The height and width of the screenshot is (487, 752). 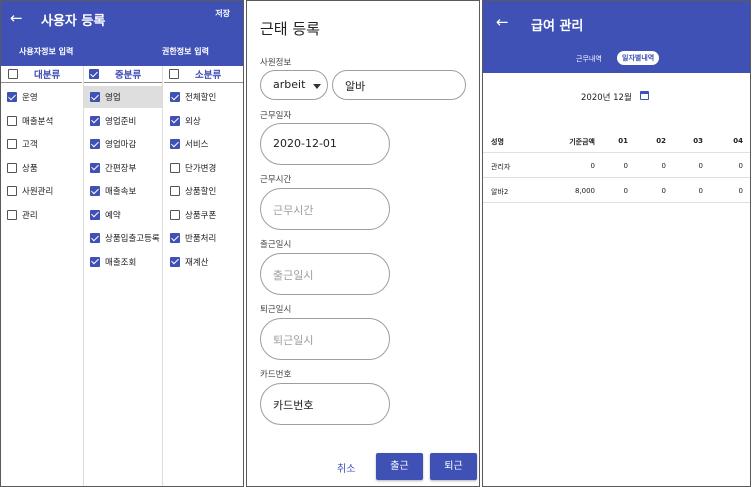 What do you see at coordinates (197, 145) in the screenshot?
I see `permission-item-label: 서비스` at bounding box center [197, 145].